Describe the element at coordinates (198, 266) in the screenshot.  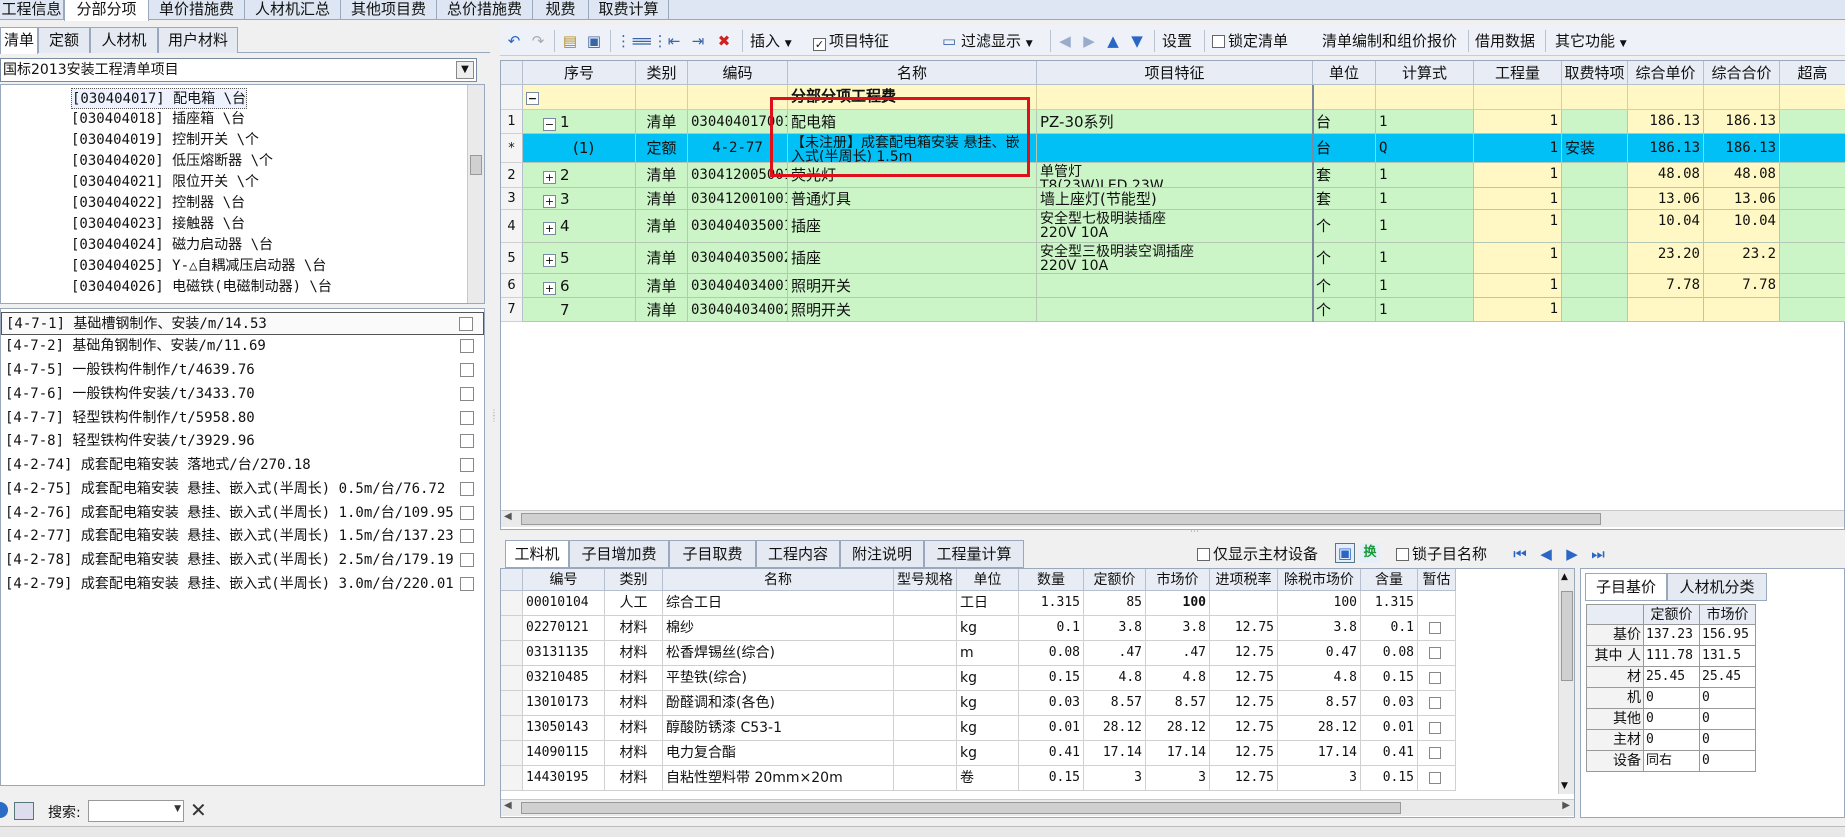
I see `tree-item: [030404025] Y-△自耦减压启动器 \台` at that location.